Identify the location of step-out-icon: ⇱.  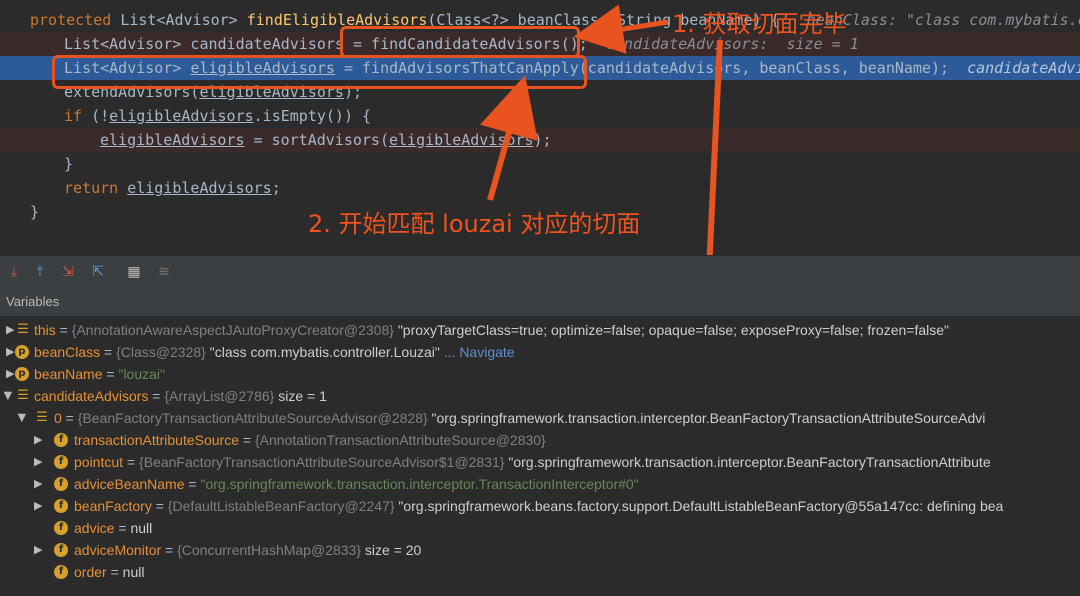
(98, 272).